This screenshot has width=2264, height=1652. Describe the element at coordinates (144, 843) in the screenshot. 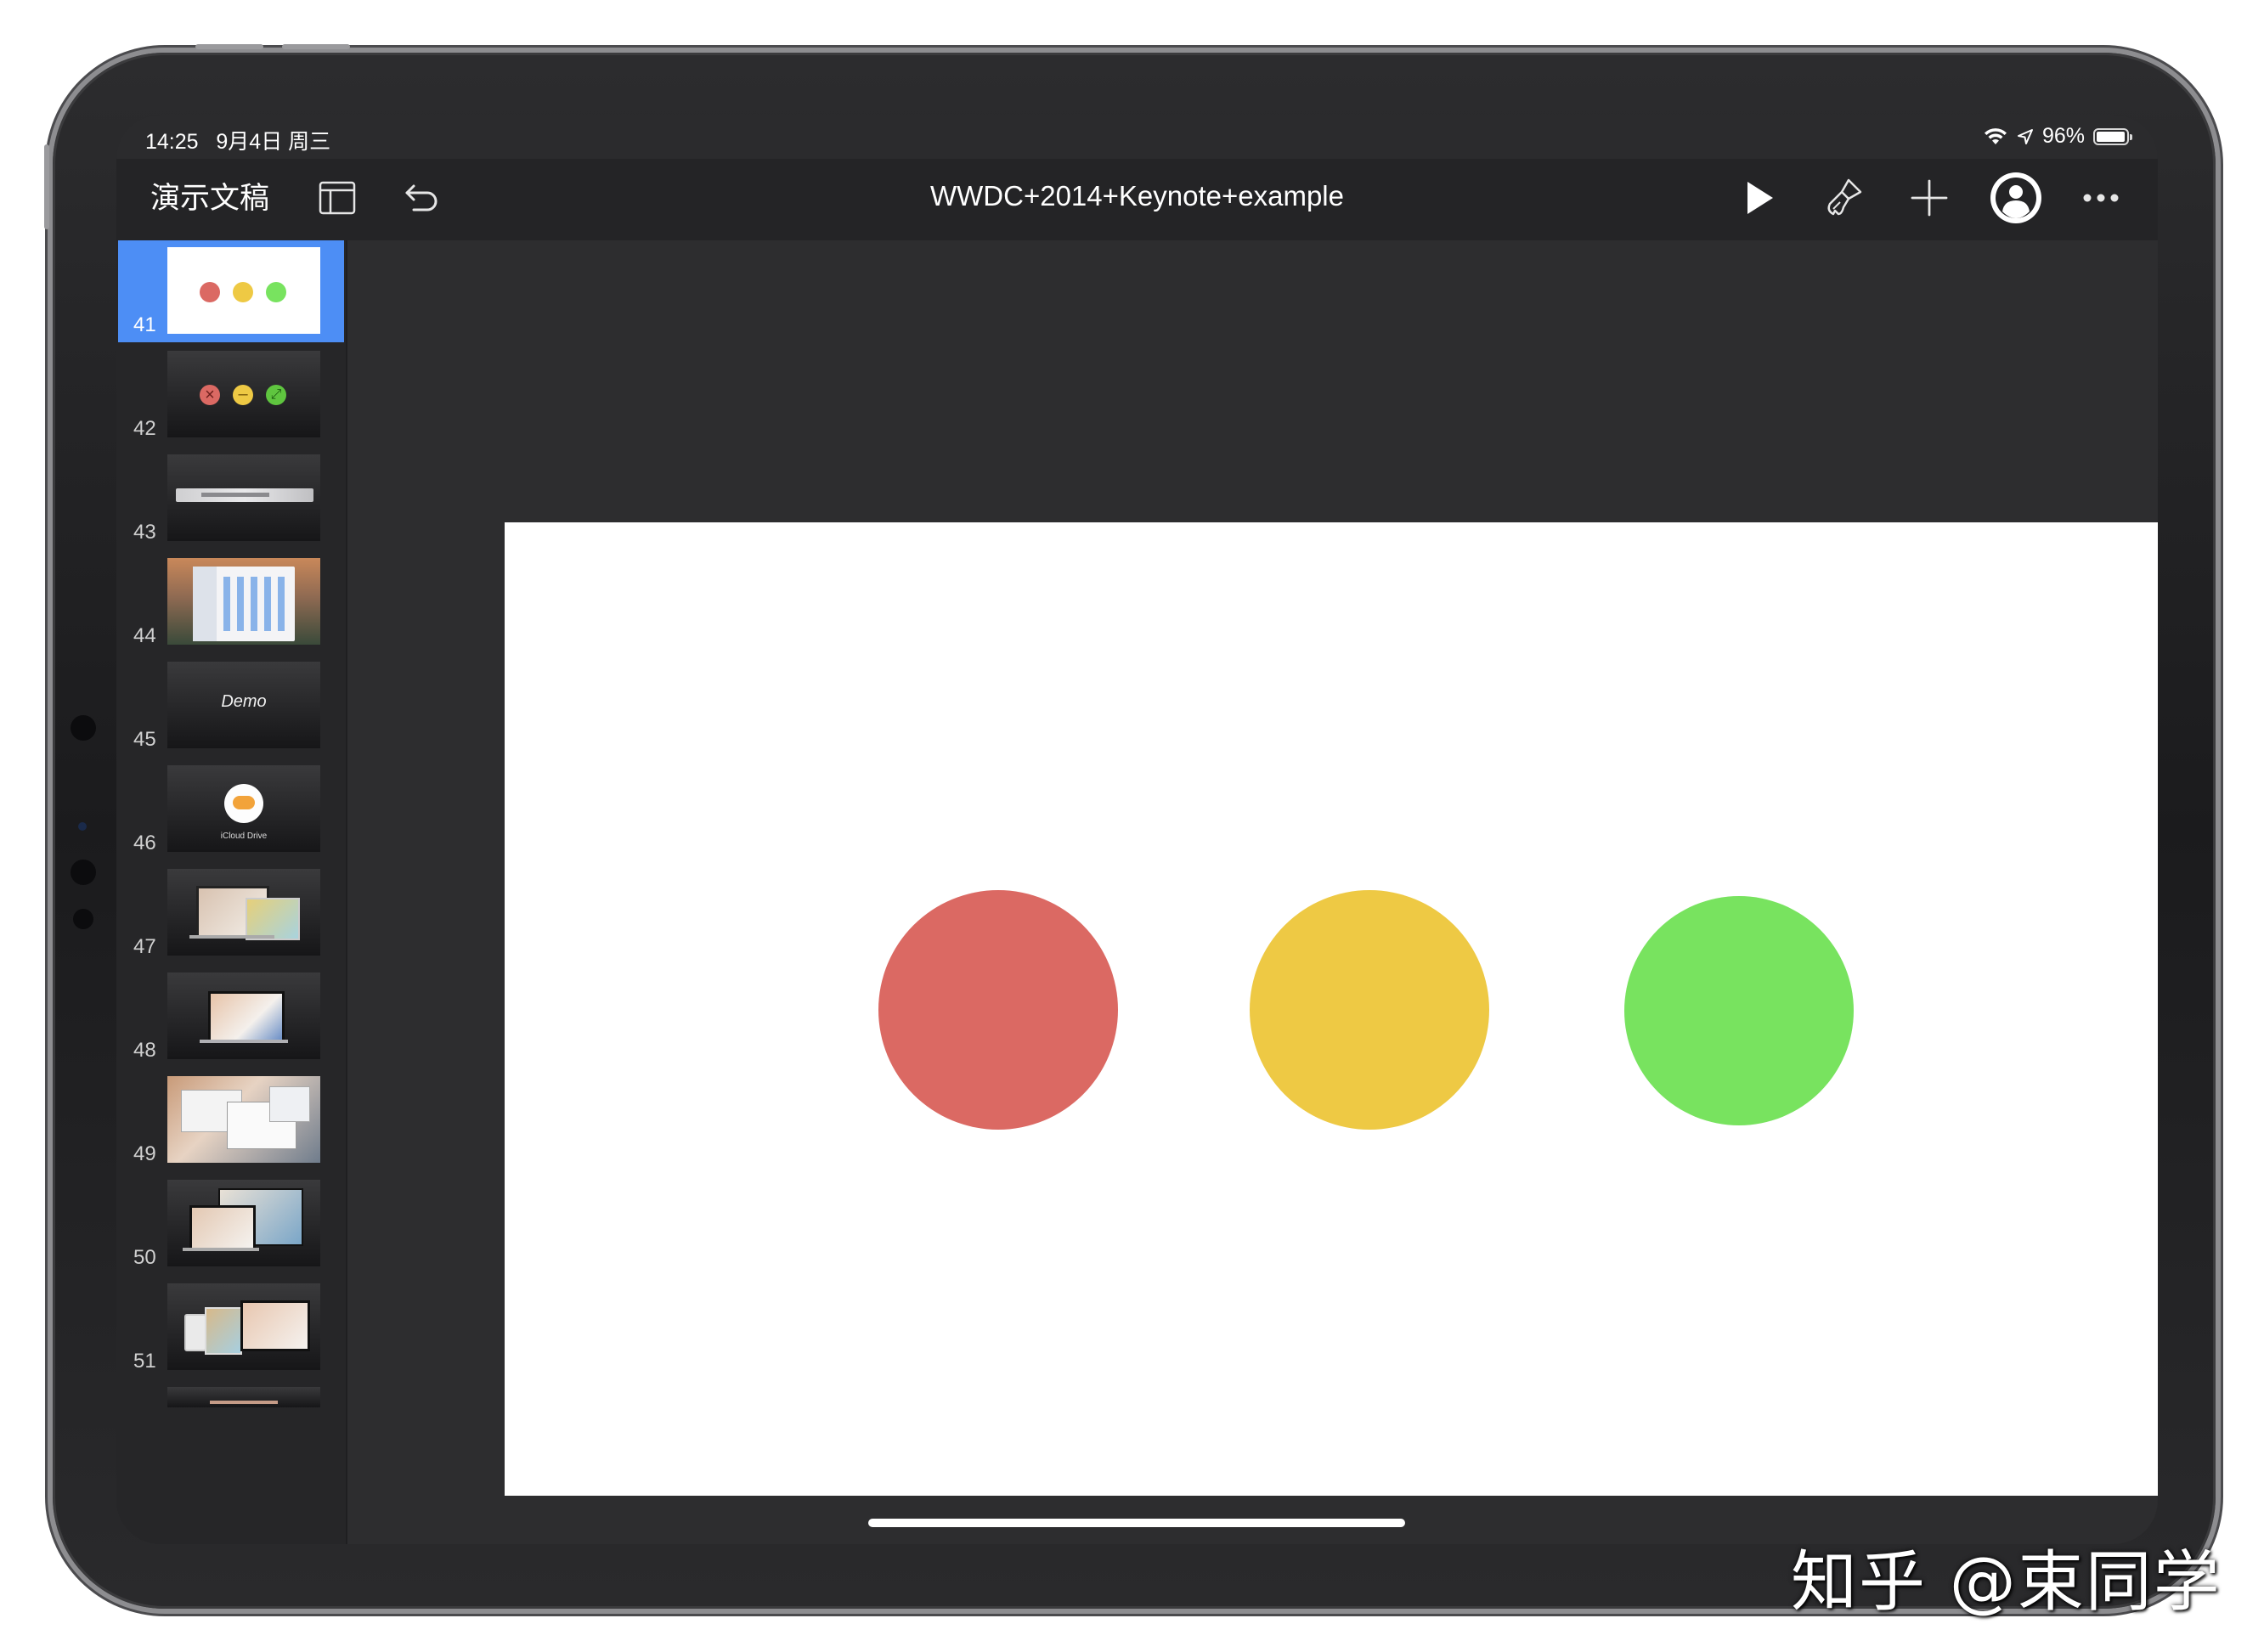

I see `slide-number: 46` at that location.